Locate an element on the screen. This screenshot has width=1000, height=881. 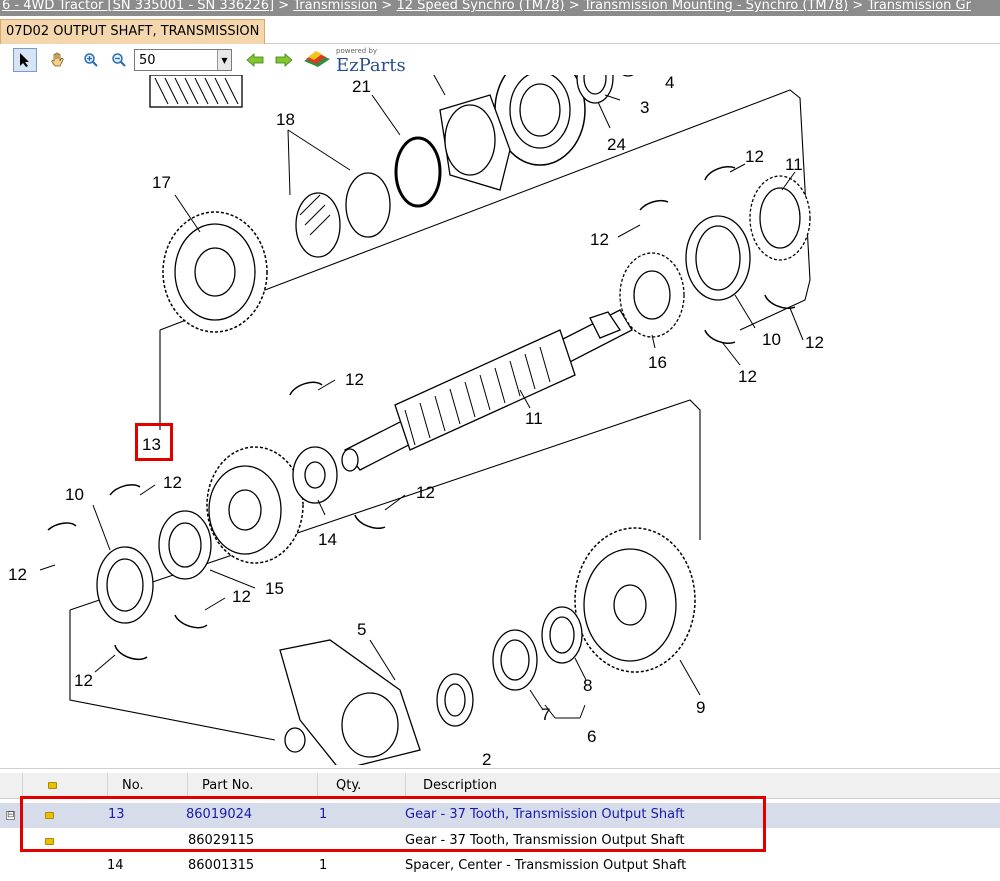
tab-bar: 07D02 OUTPUT SHAFT, TRANSMISSION is located at coordinates (500, 30).